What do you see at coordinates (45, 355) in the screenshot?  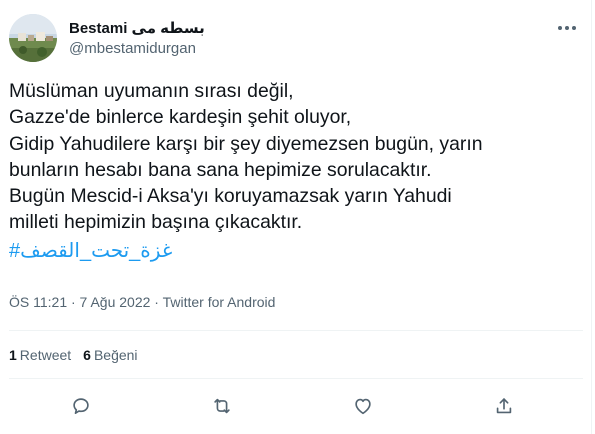 I see `retweets-label: Retweet` at bounding box center [45, 355].